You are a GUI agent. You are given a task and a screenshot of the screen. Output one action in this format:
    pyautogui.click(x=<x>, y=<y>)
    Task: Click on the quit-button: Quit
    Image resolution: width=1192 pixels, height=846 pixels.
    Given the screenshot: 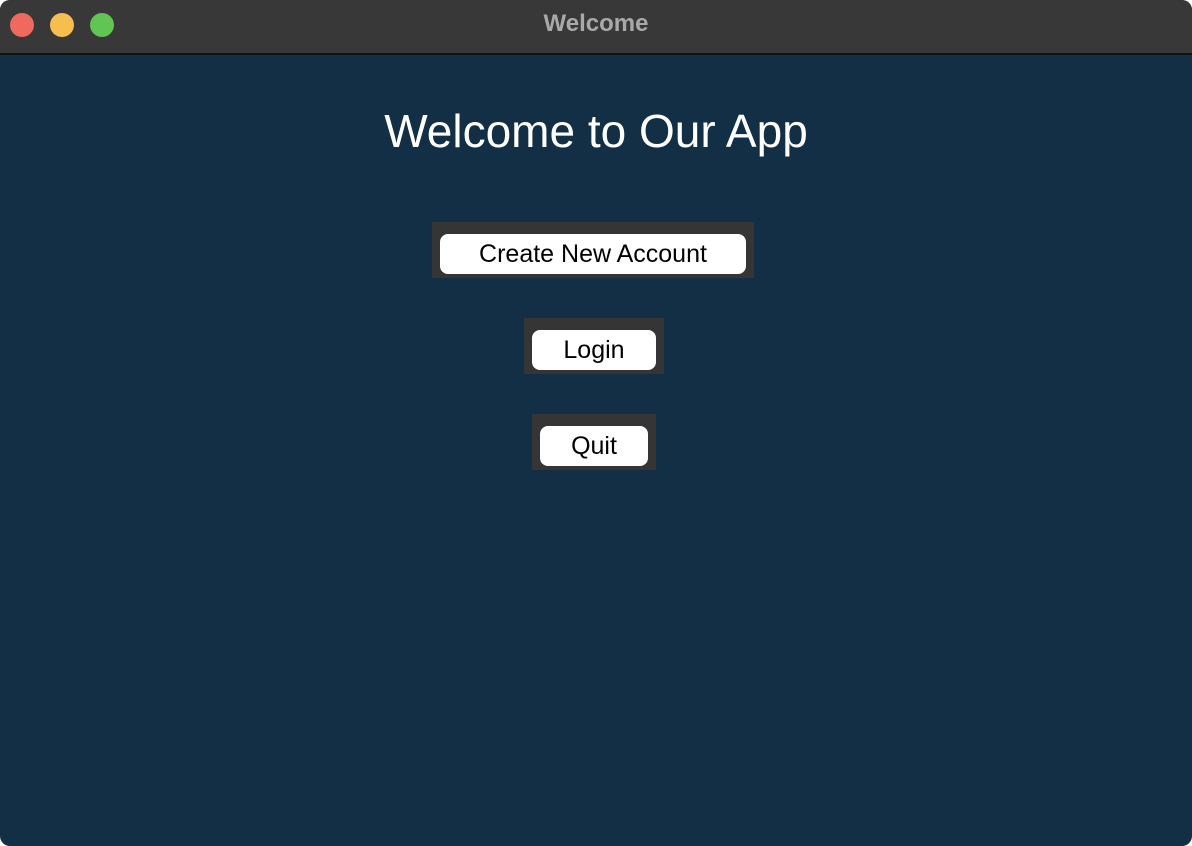 What is the action you would take?
    pyautogui.click(x=594, y=446)
    